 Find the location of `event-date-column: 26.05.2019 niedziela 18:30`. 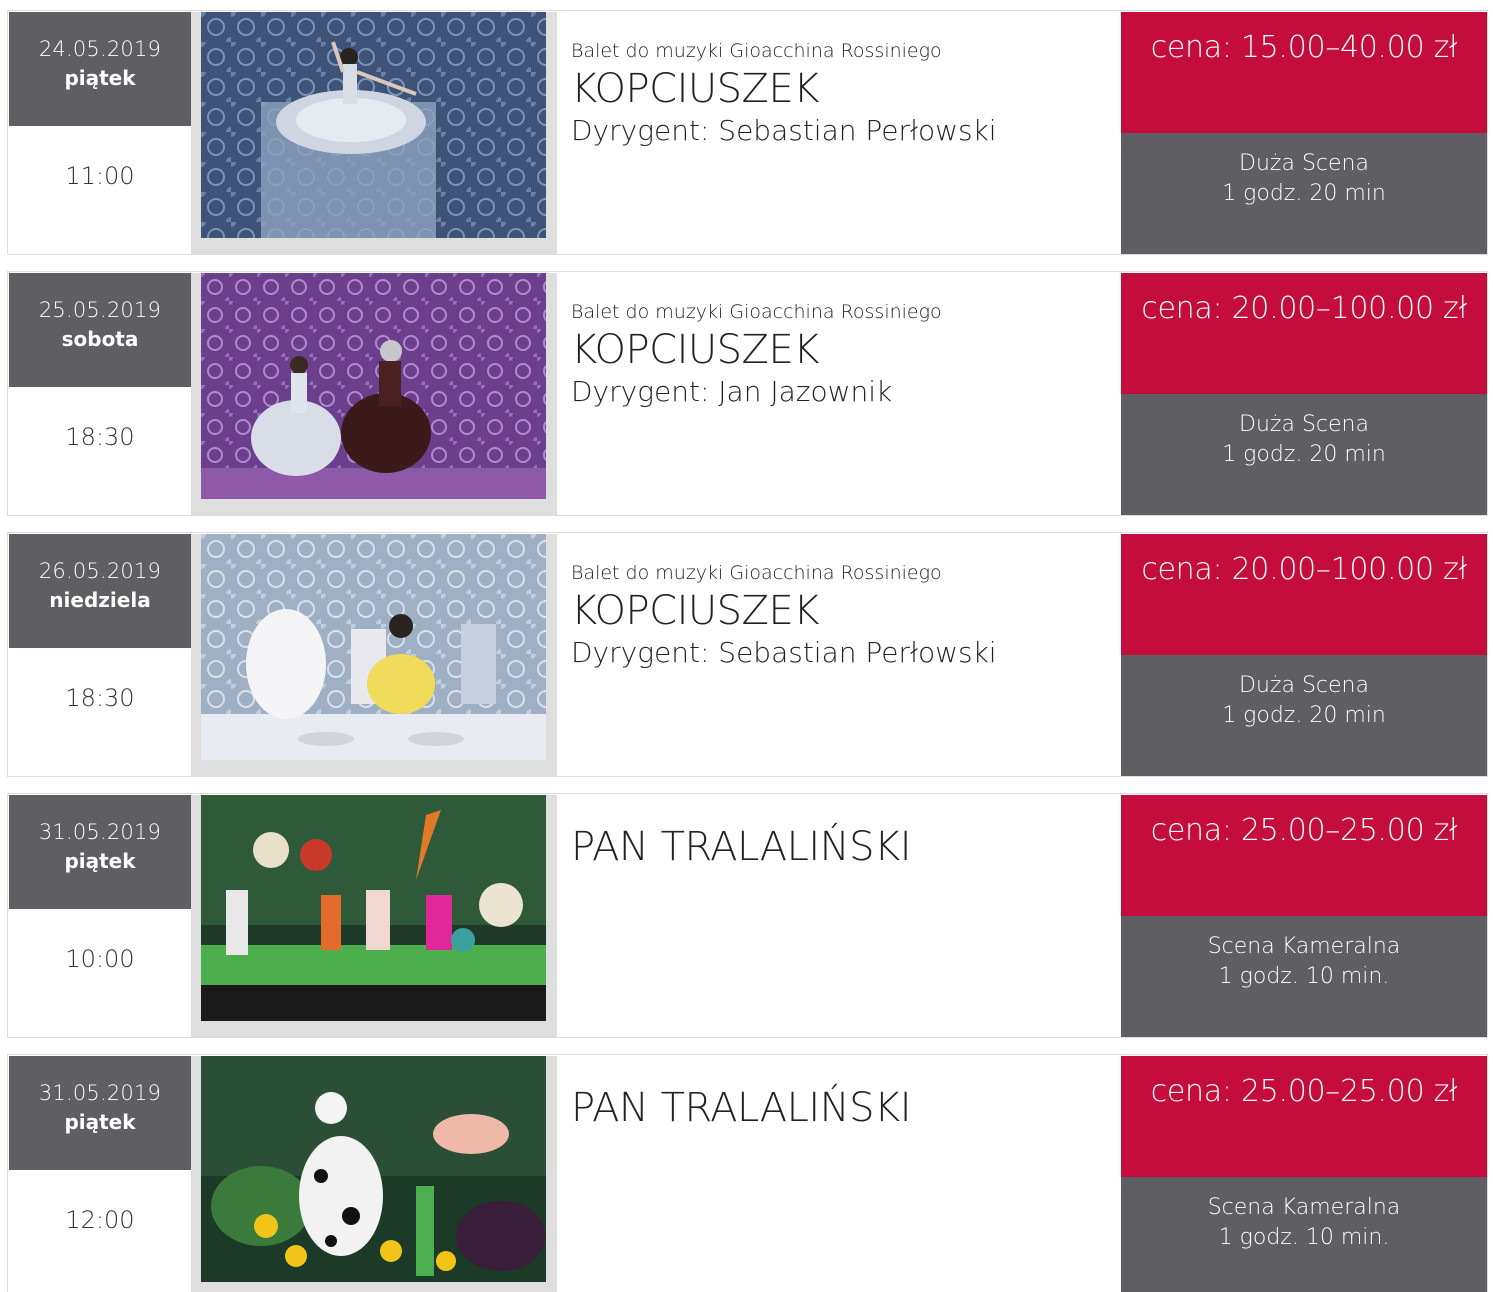

event-date-column: 26.05.2019 niedziela 18:30 is located at coordinates (100, 655).